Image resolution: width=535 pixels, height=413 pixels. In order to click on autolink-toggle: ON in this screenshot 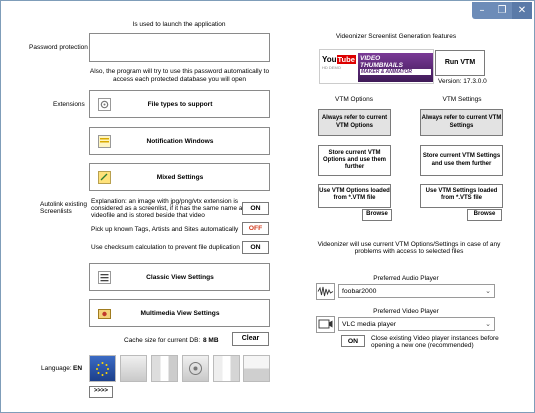, I will do `click(255, 208)`.